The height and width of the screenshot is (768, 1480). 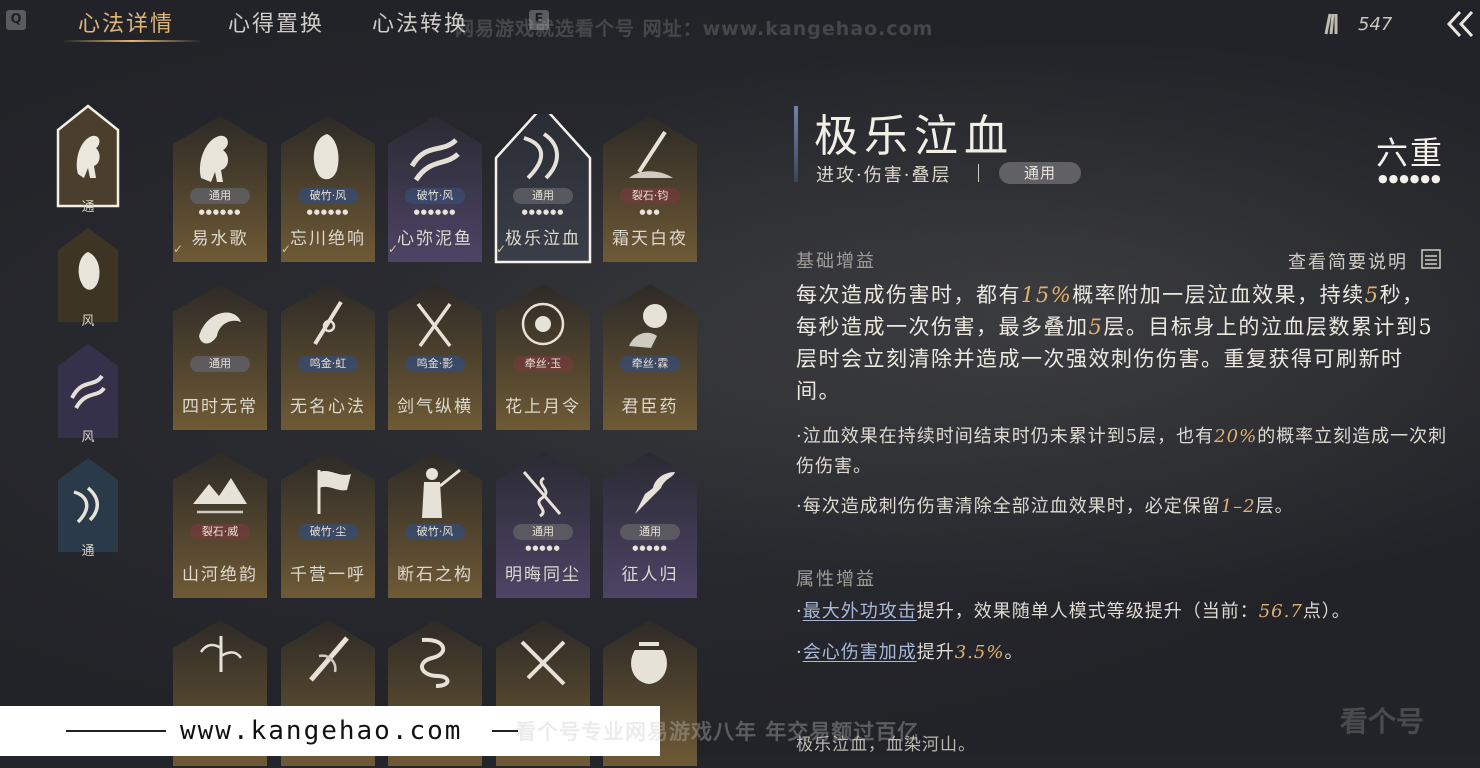 I want to click on double-chevron-left-icon, so click(x=1461, y=24).